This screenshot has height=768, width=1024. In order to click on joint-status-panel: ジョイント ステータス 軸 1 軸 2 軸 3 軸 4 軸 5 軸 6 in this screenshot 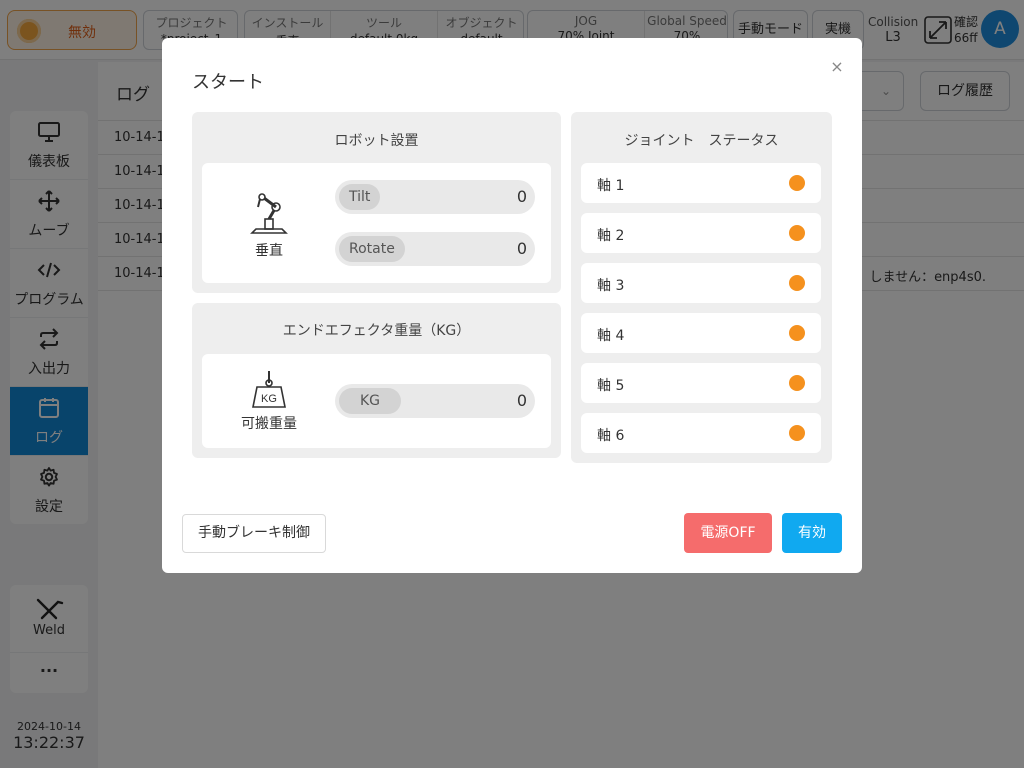, I will do `click(701, 287)`.